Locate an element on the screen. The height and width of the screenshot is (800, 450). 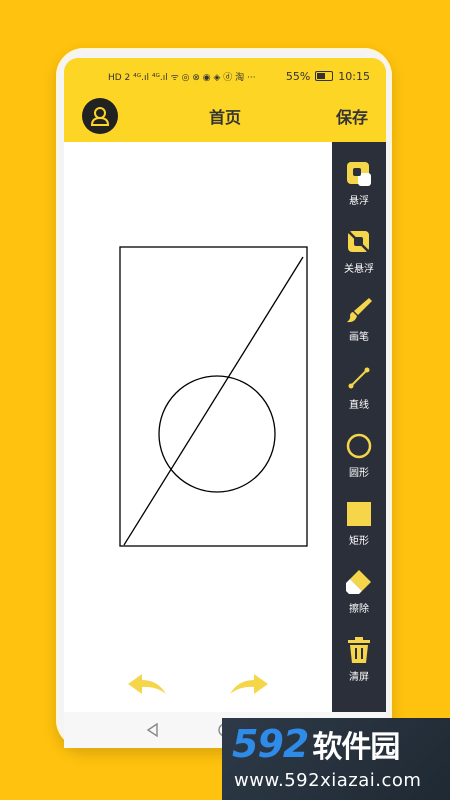
brush-icon is located at coordinates (359, 310).